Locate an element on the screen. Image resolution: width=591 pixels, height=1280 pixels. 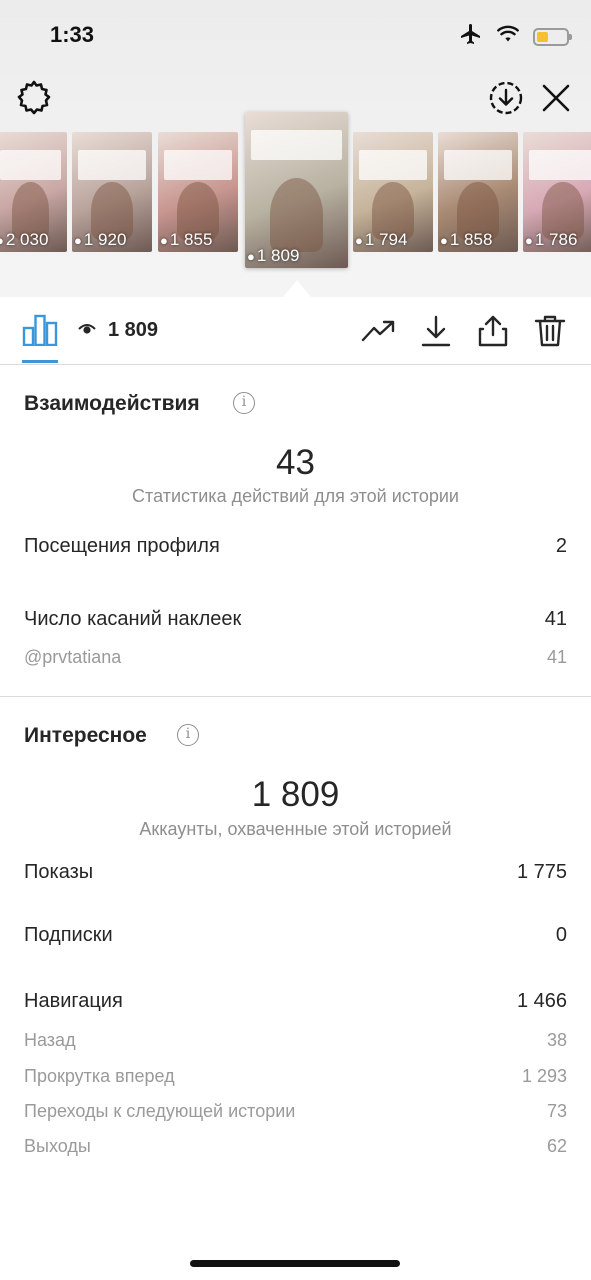
row-value: 2 is located at coordinates (561, 546).